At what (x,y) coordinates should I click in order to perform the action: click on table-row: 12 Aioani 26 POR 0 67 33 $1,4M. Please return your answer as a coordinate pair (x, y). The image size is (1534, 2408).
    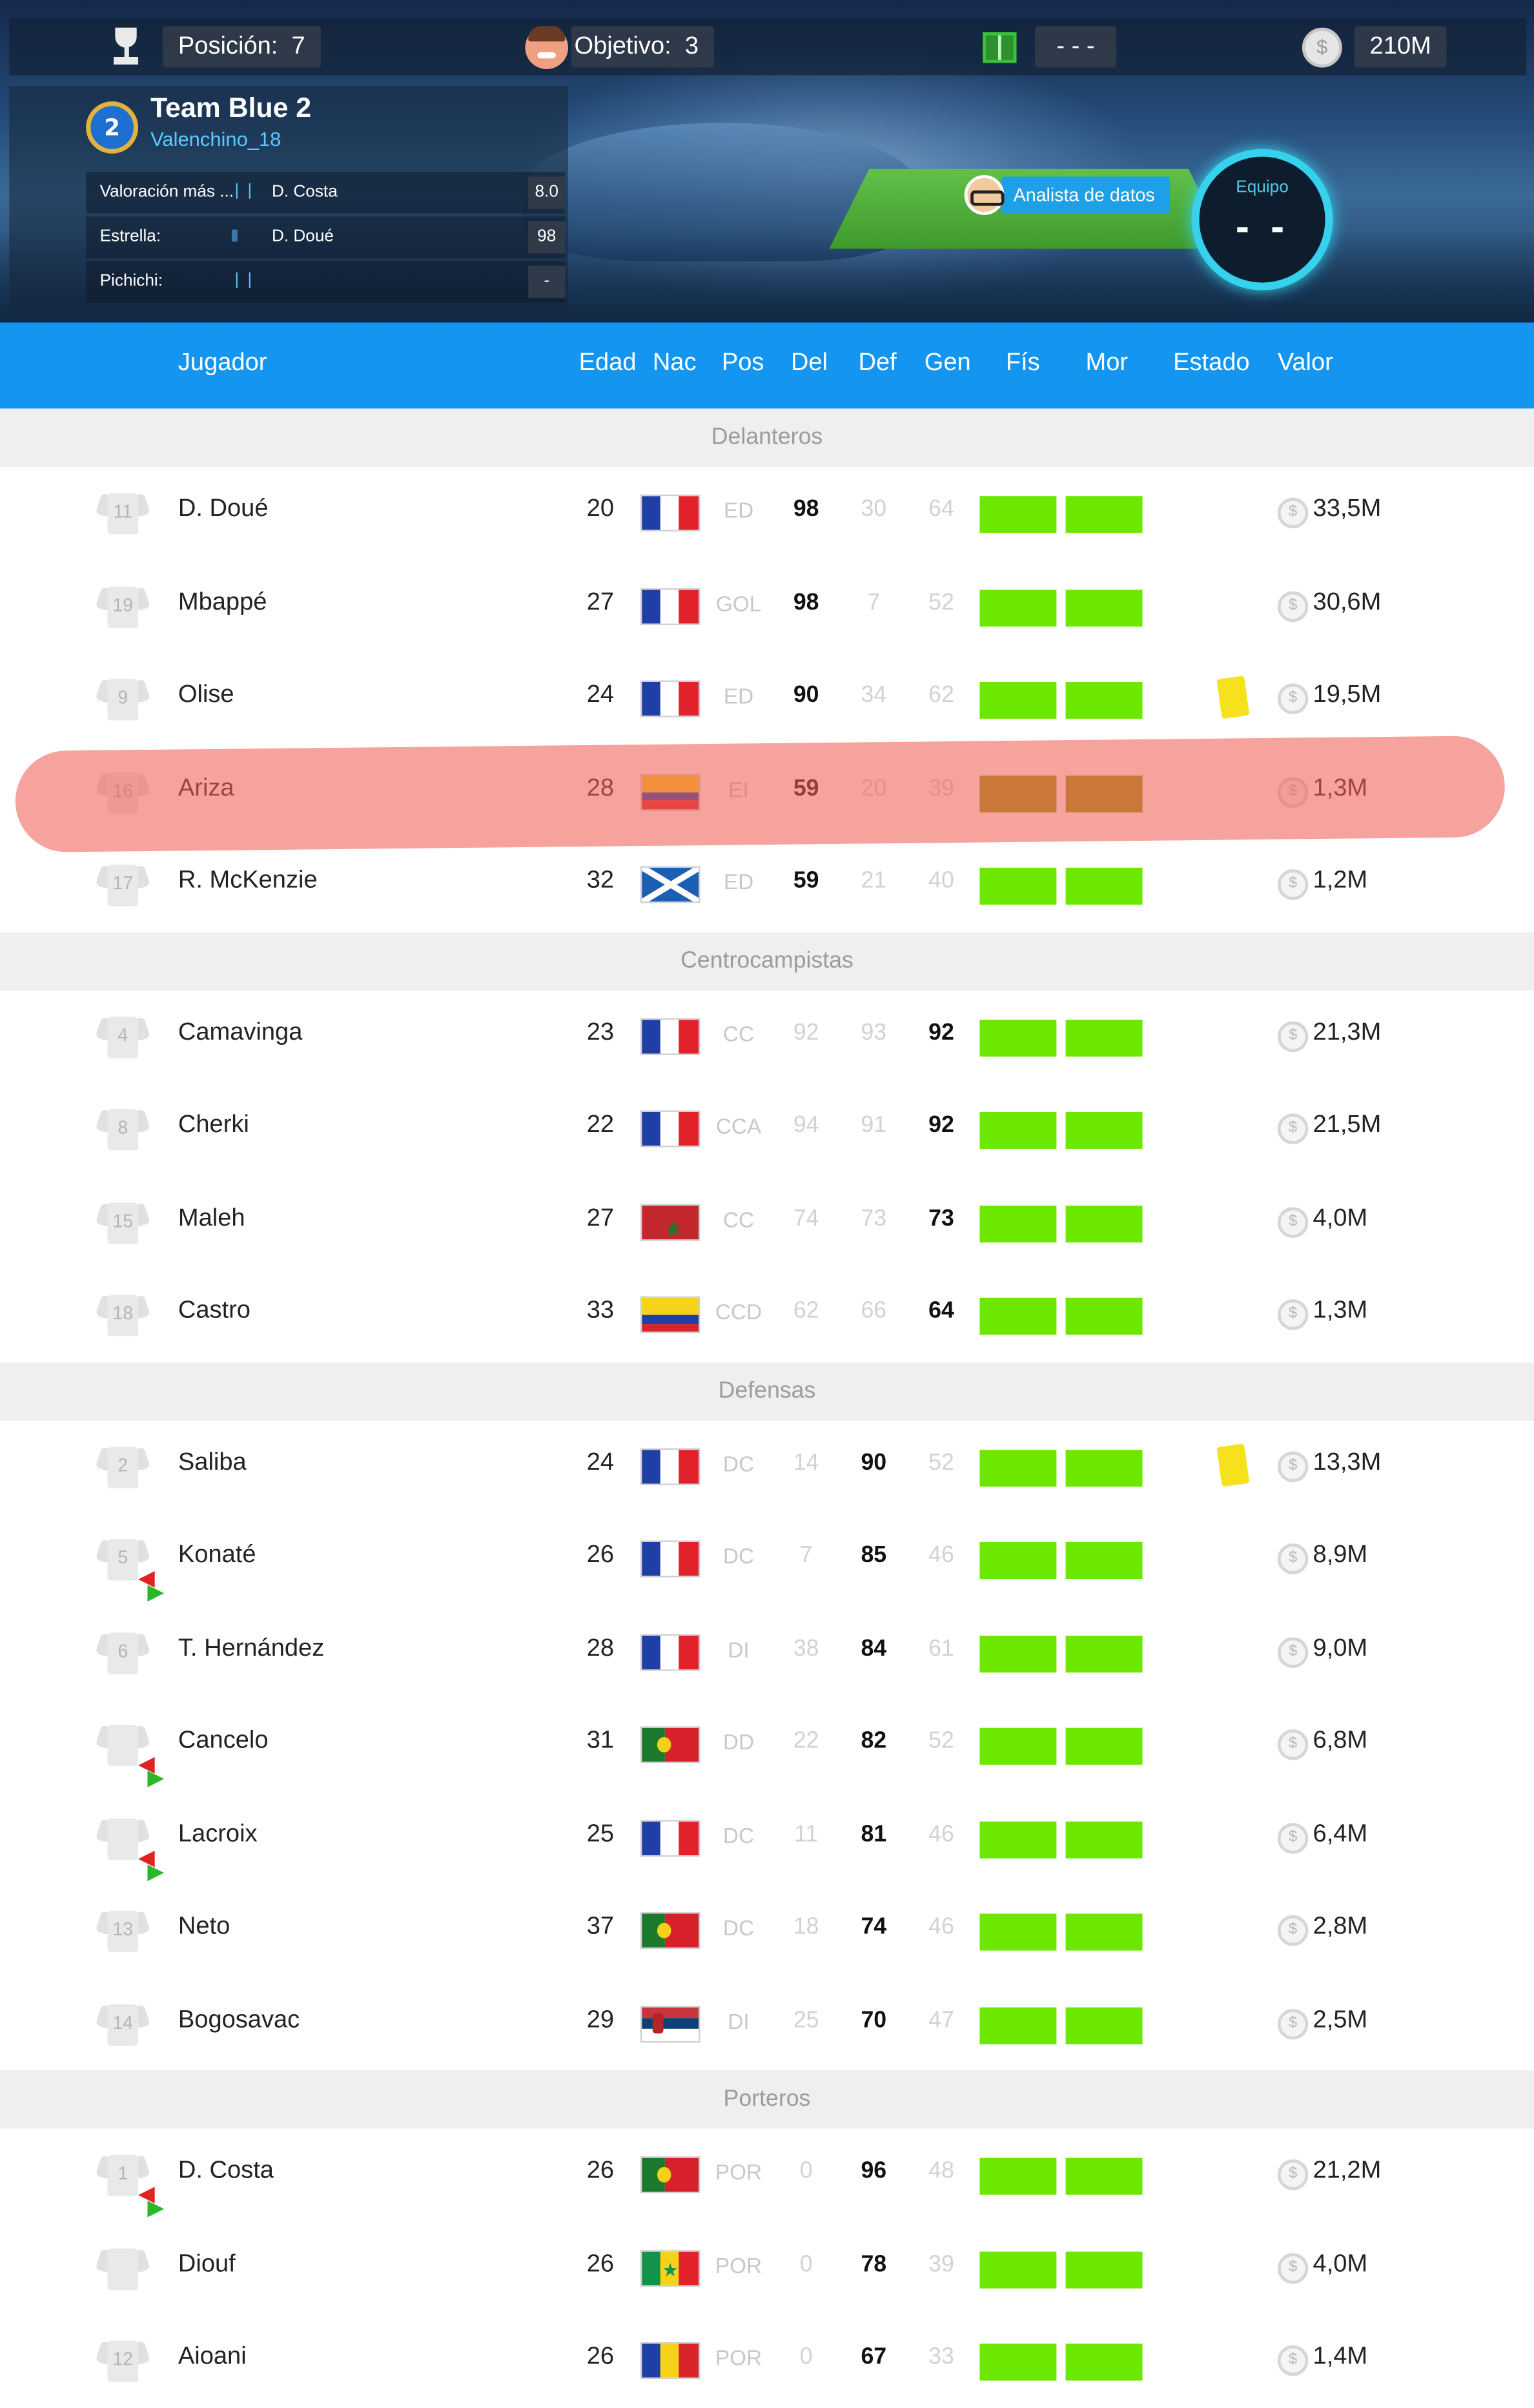
    Looking at the image, I should click on (767, 2361).